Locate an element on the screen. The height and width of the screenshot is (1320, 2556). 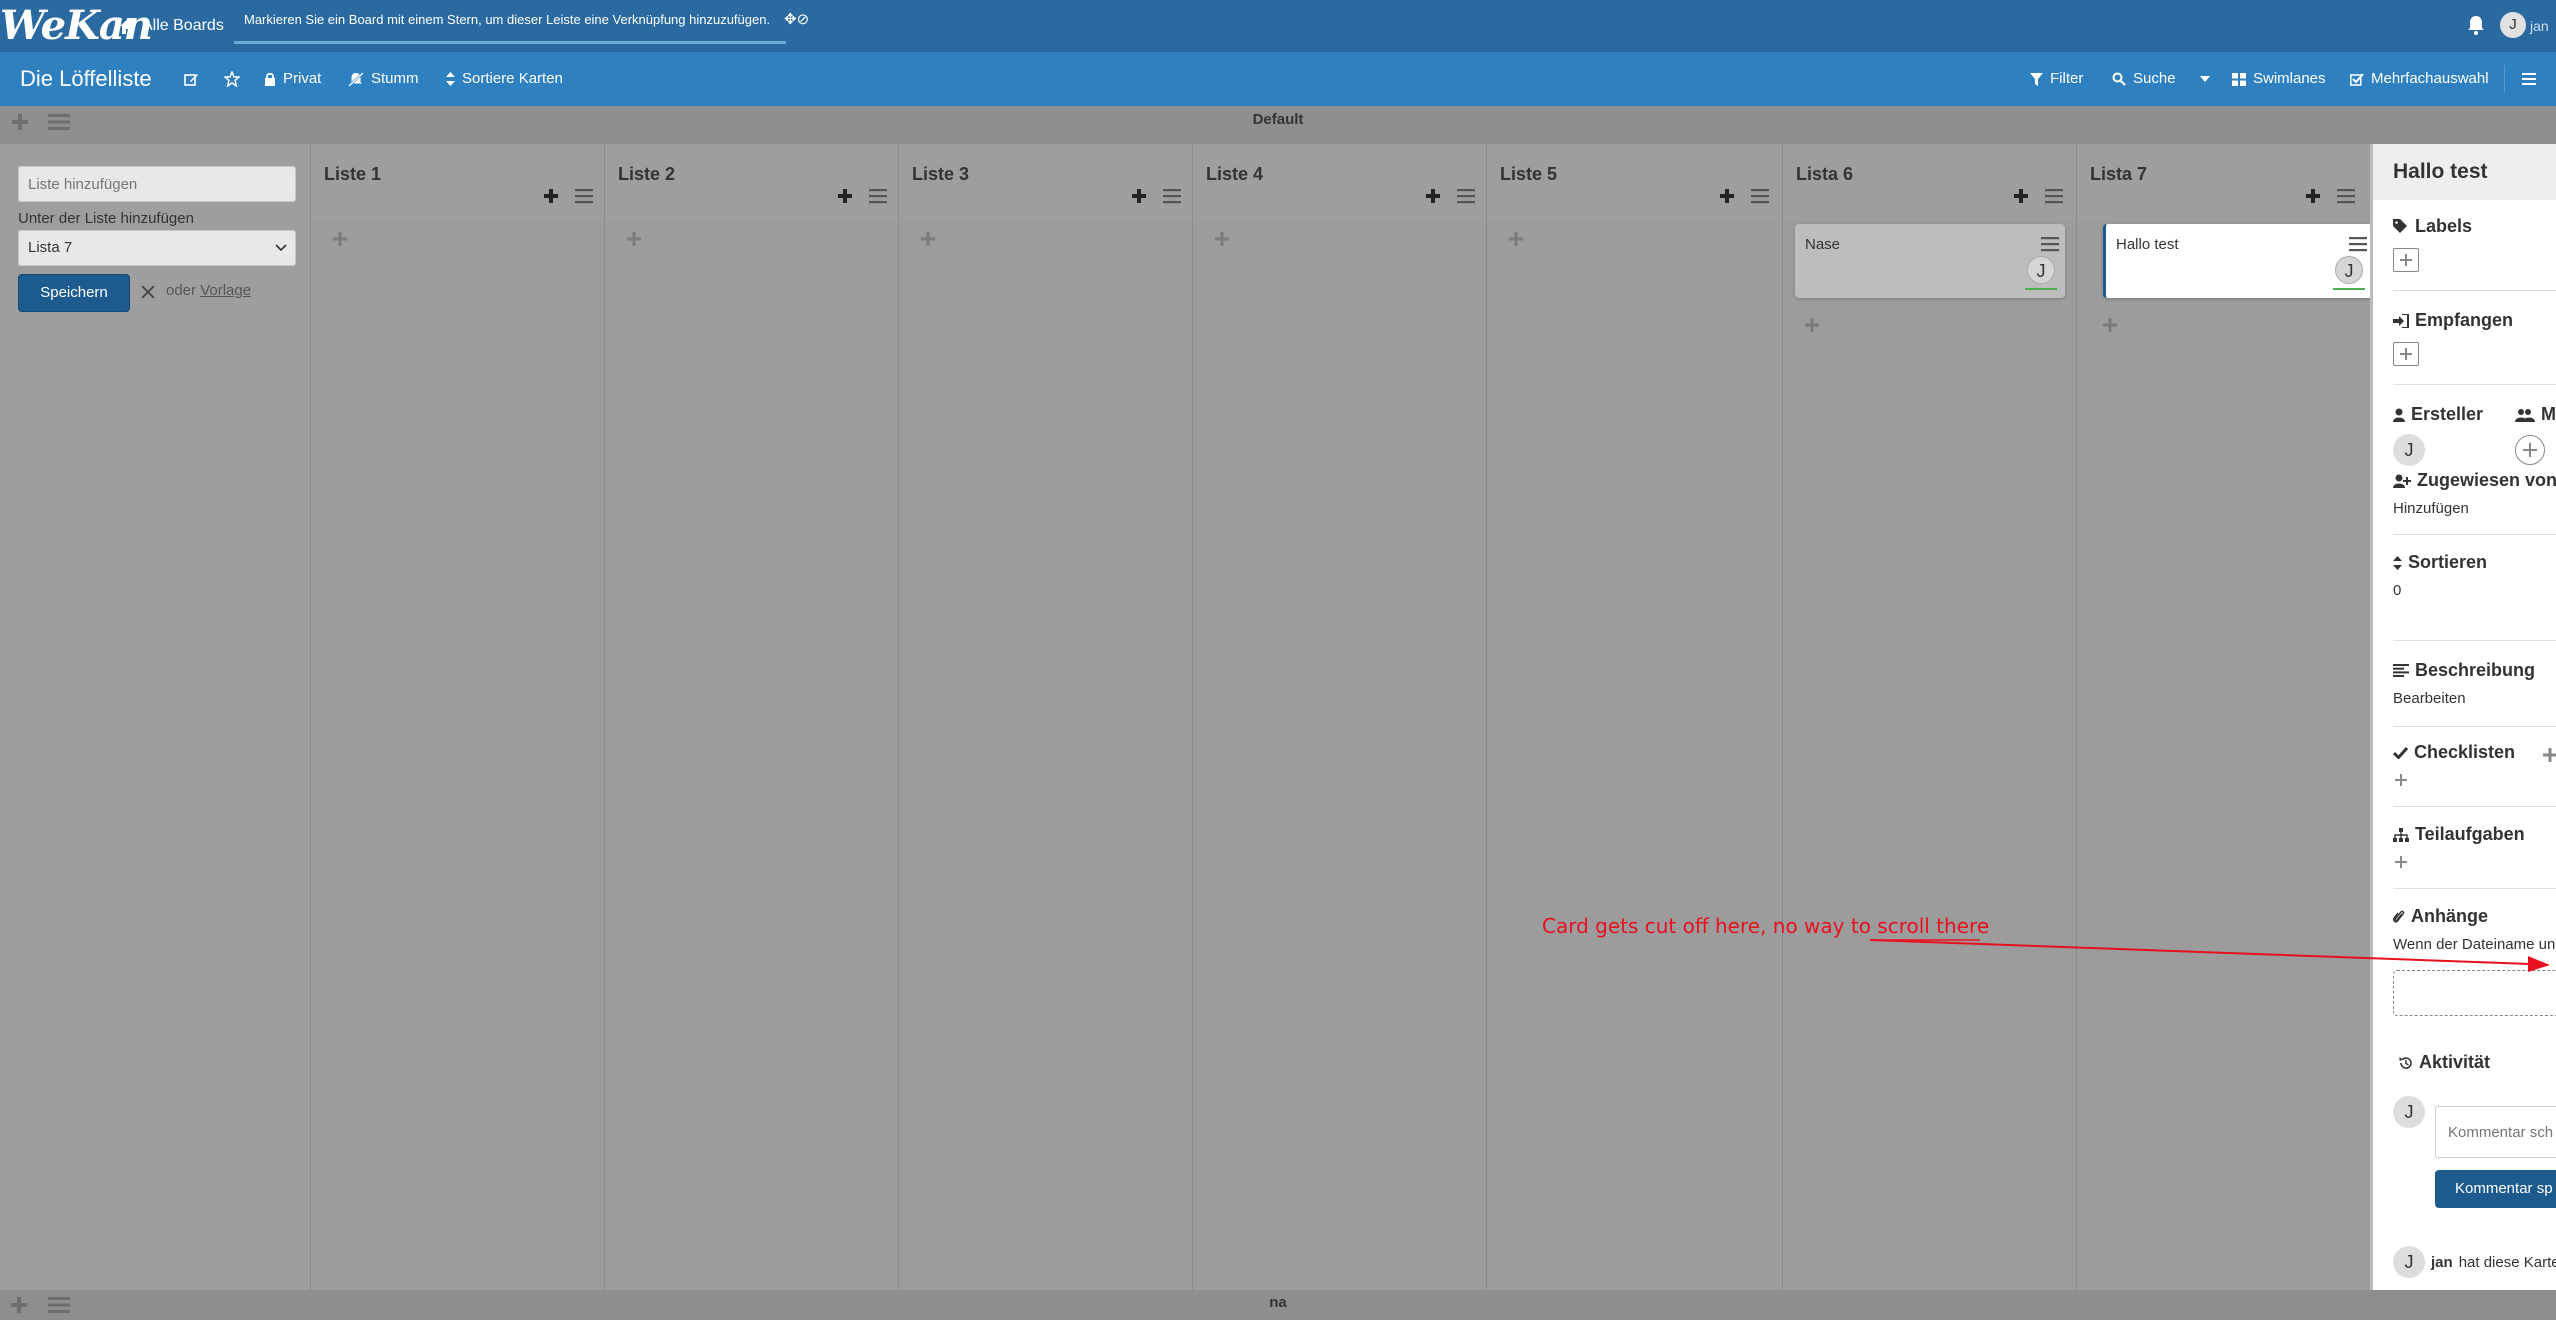
bottom-swimlane-title: na is located at coordinates (1278, 1302).